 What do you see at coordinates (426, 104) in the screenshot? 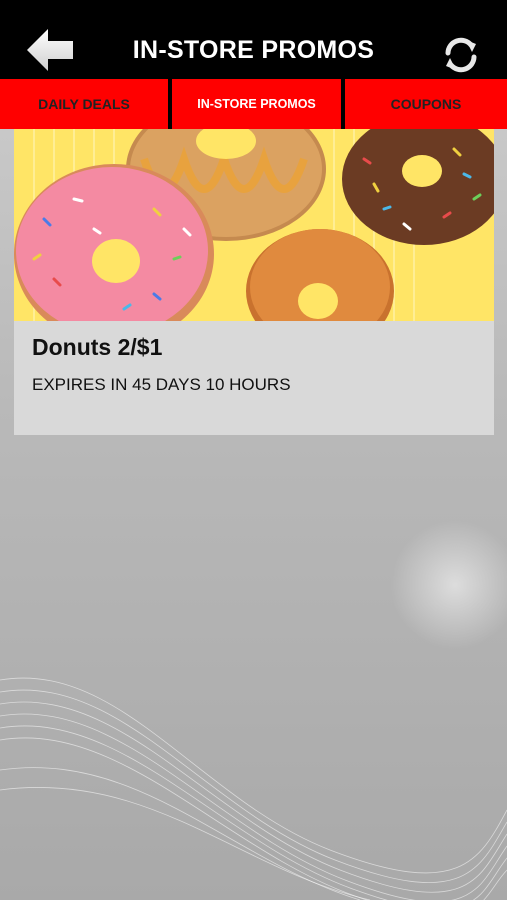
I see `tab-coupons: COUPONS` at bounding box center [426, 104].